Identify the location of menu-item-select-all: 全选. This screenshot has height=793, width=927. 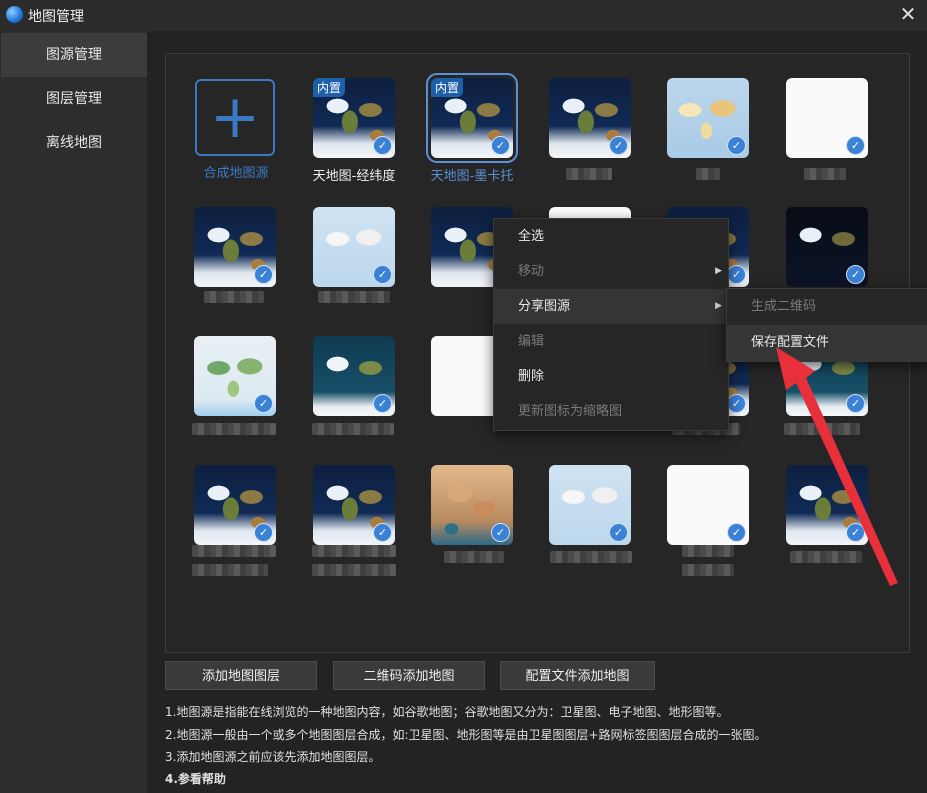
(611, 236).